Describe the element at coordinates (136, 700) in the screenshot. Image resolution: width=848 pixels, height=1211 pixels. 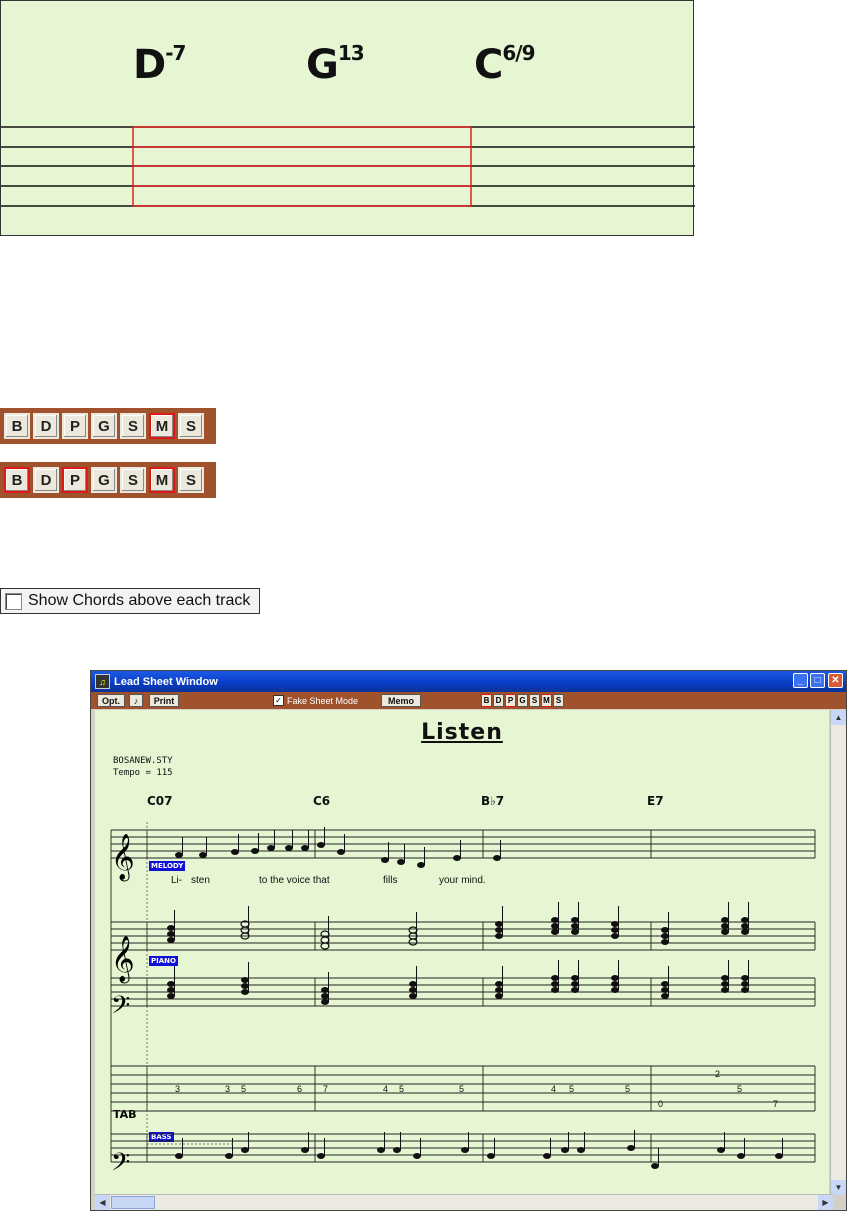
I see `note-icon: ♪` at that location.